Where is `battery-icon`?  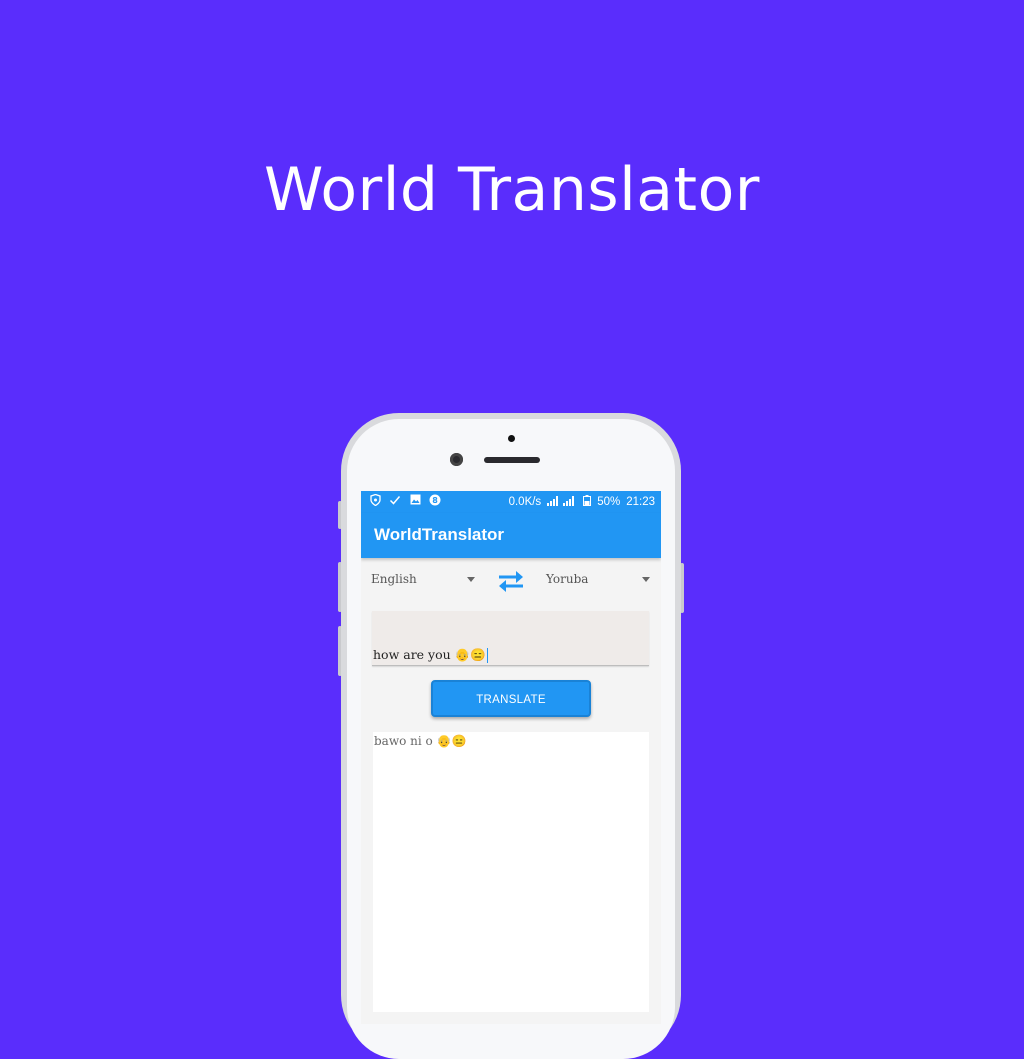 battery-icon is located at coordinates (587, 502).